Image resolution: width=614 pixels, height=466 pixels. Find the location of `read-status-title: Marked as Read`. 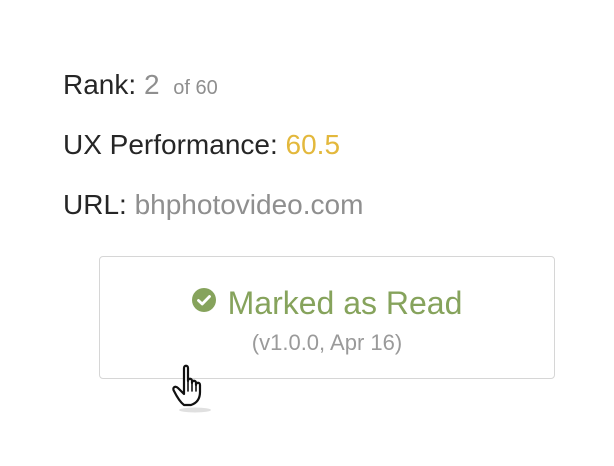

read-status-title: Marked as Read is located at coordinates (327, 303).